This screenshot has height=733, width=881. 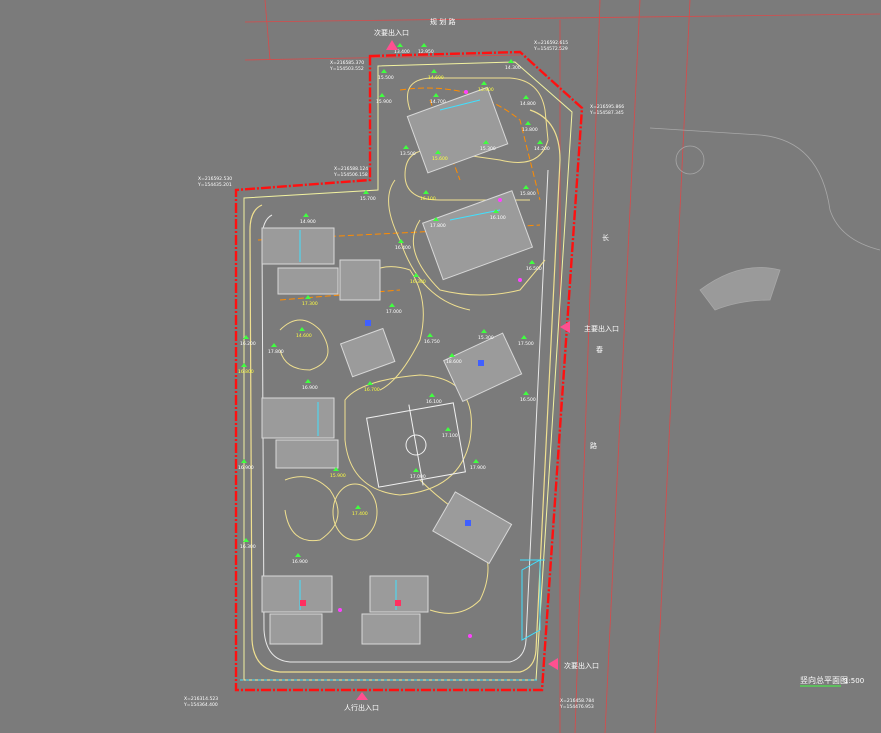 What do you see at coordinates (310, 304) in the screenshot?
I see `elevation-label: 17.300` at bounding box center [310, 304].